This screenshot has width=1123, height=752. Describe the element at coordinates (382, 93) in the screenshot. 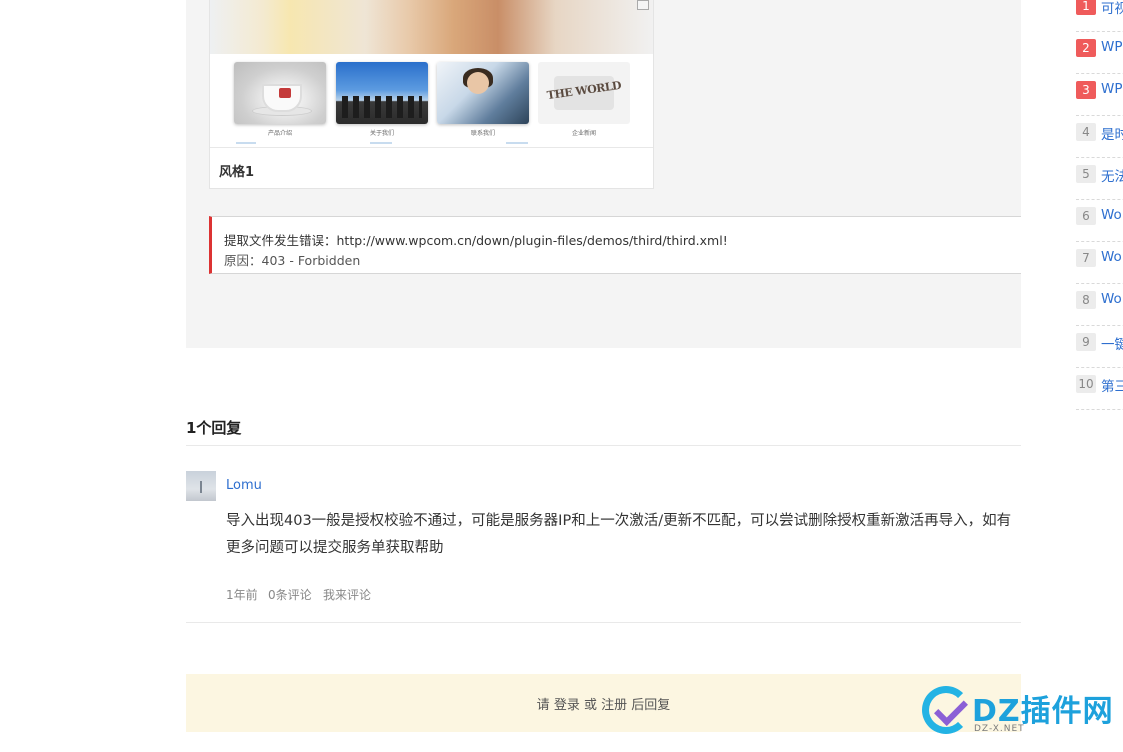

I see `group-photo-image` at that location.